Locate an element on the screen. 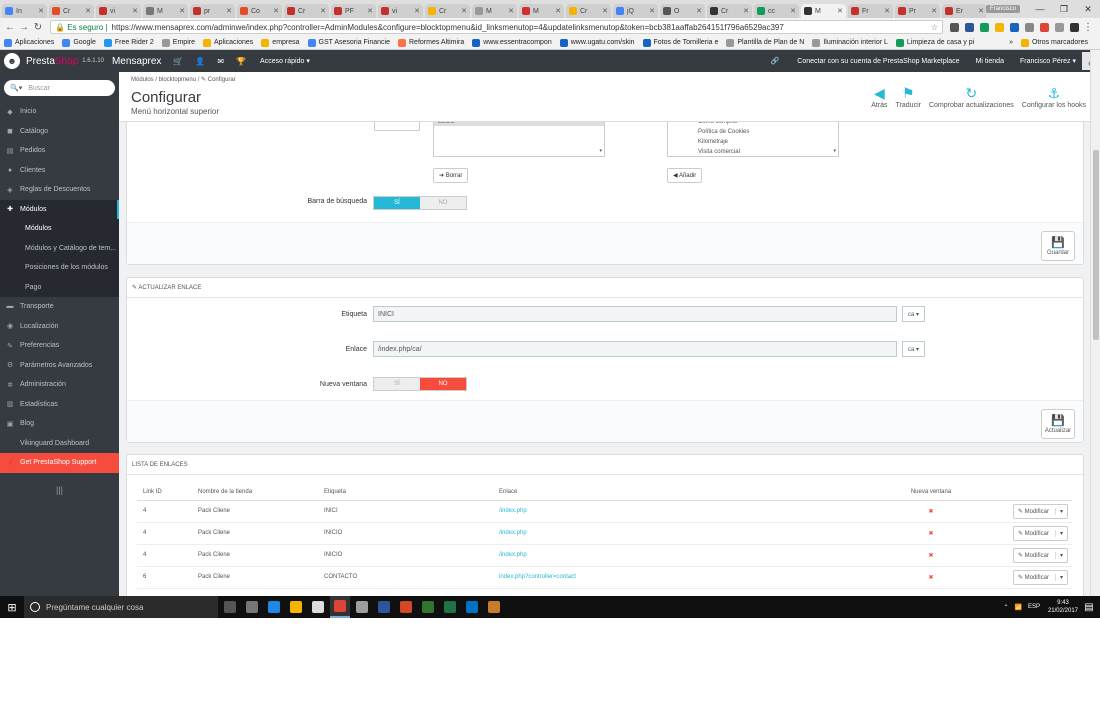  notifications-icon: ▤ is located at coordinates (1089, 607).